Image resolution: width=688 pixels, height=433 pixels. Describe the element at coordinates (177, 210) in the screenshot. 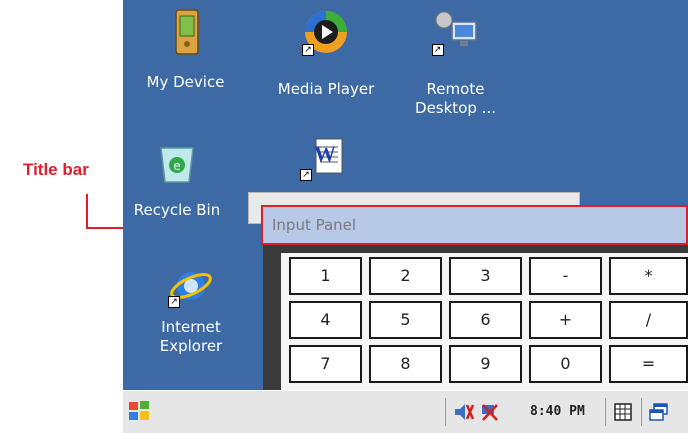

I see `recycle-bin-label: Recycle Bin` at that location.